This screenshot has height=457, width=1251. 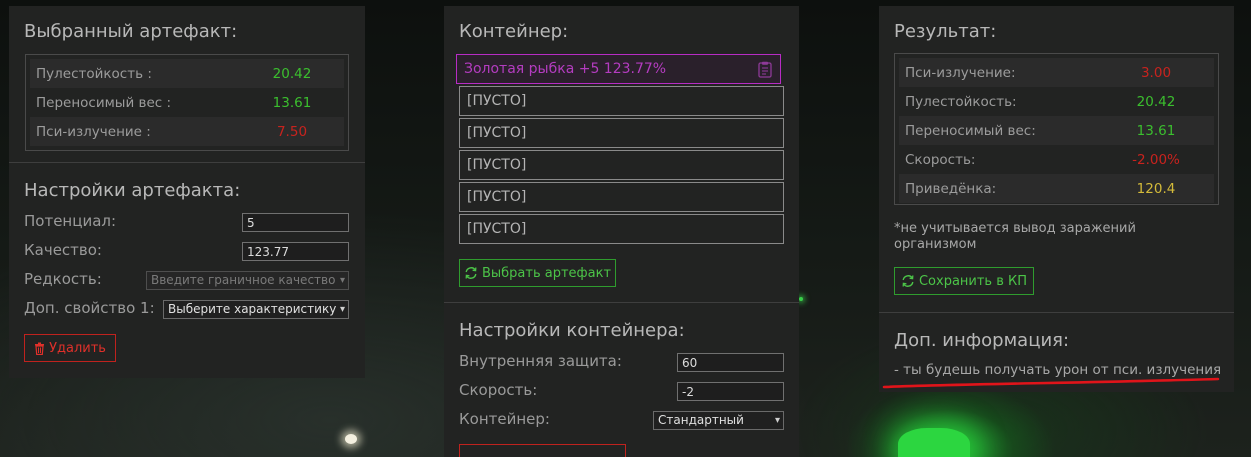 I want to click on stat-value: 7.50, so click(x=292, y=131).